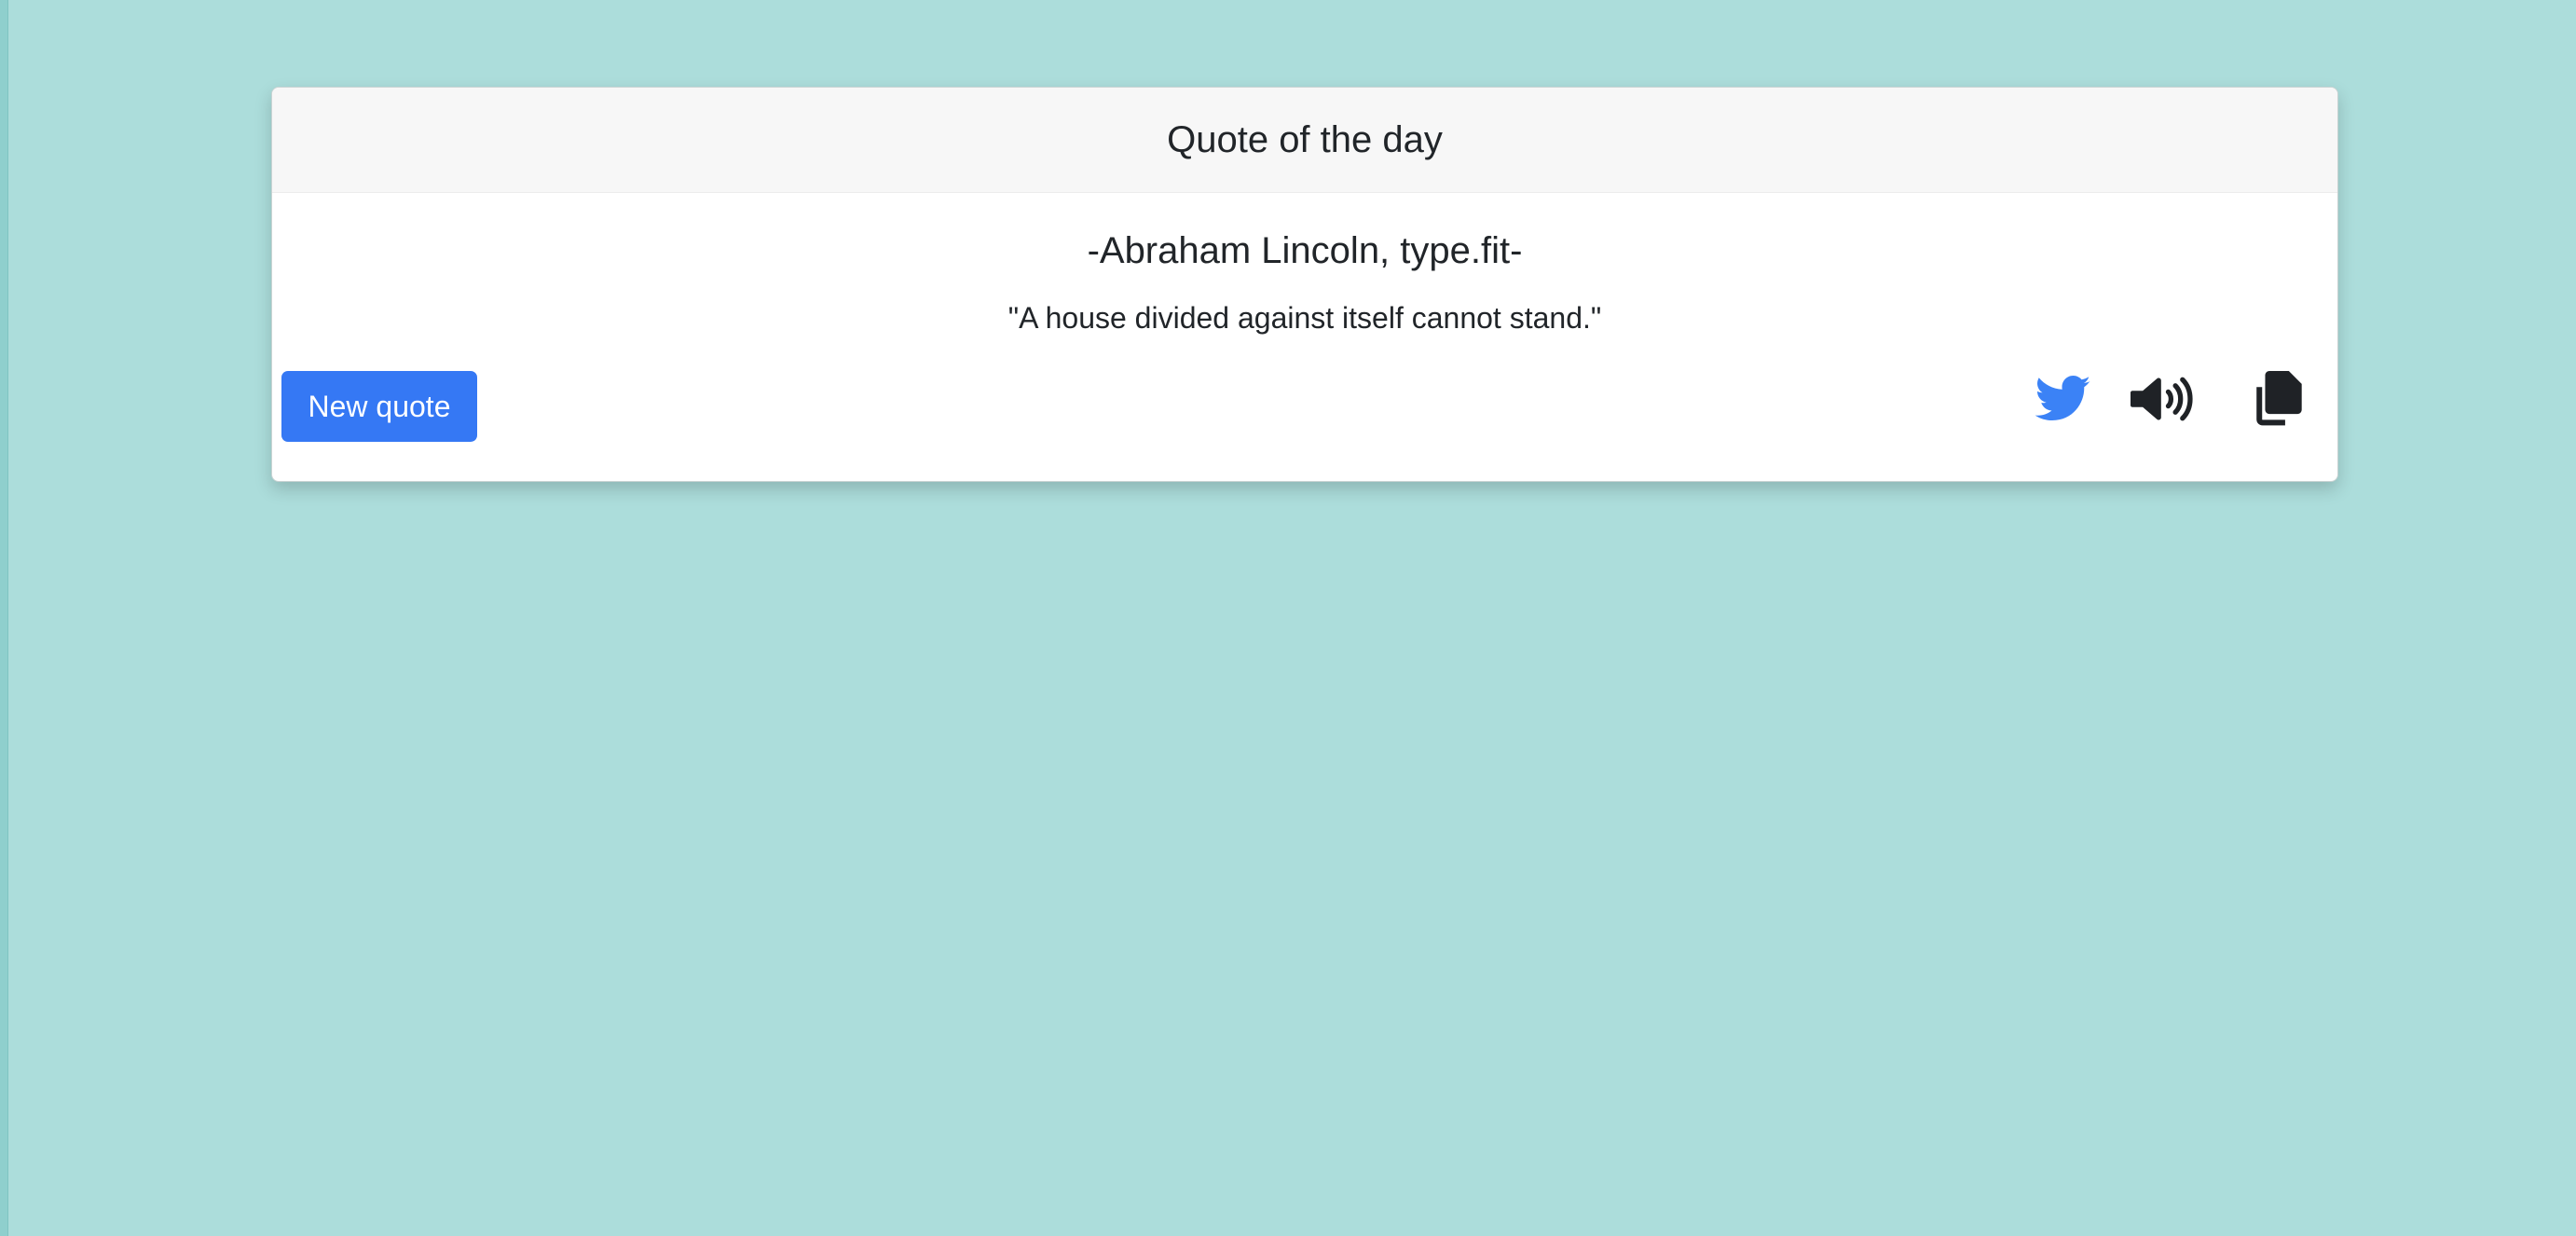 The width and height of the screenshot is (2576, 1236). Describe the element at coordinates (1305, 251) in the screenshot. I see `quote-author: -Abraham Lincoln, type.fit-` at that location.